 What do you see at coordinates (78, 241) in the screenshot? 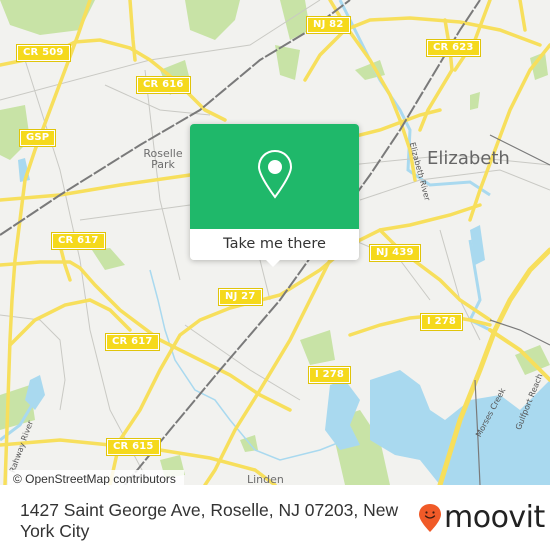
I see `road-shield-cr617-north: CR 617` at bounding box center [78, 241].